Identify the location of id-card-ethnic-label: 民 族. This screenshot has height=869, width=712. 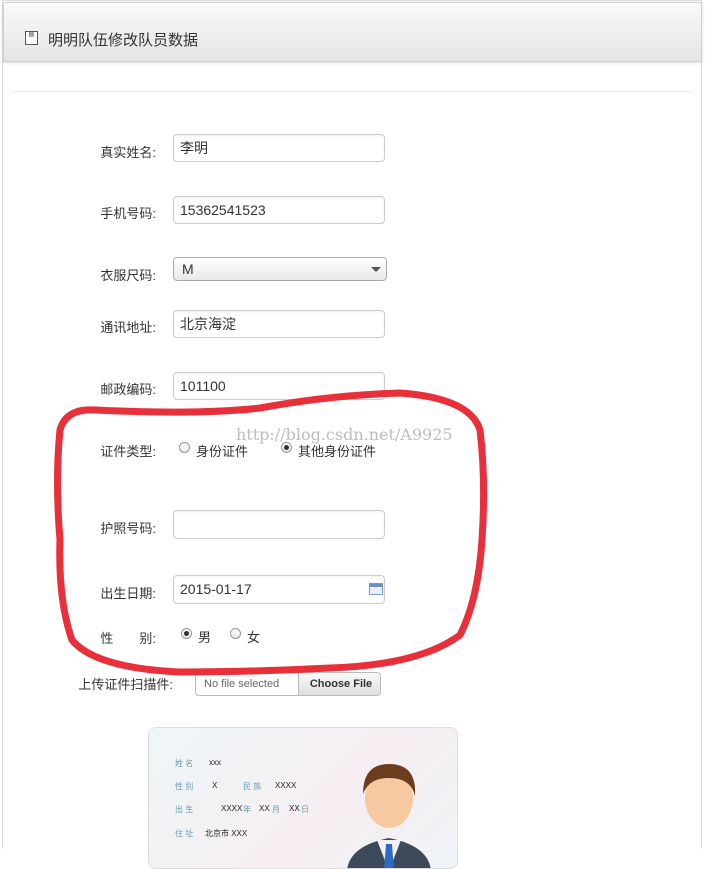
(252, 786).